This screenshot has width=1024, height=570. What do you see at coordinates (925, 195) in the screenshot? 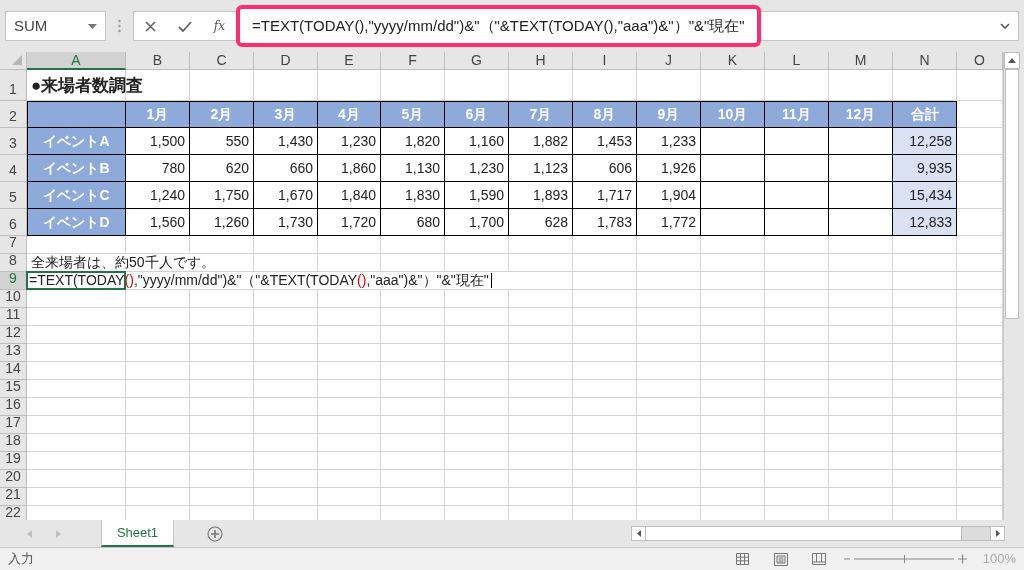
I see `total-cell: 15,434` at bounding box center [925, 195].